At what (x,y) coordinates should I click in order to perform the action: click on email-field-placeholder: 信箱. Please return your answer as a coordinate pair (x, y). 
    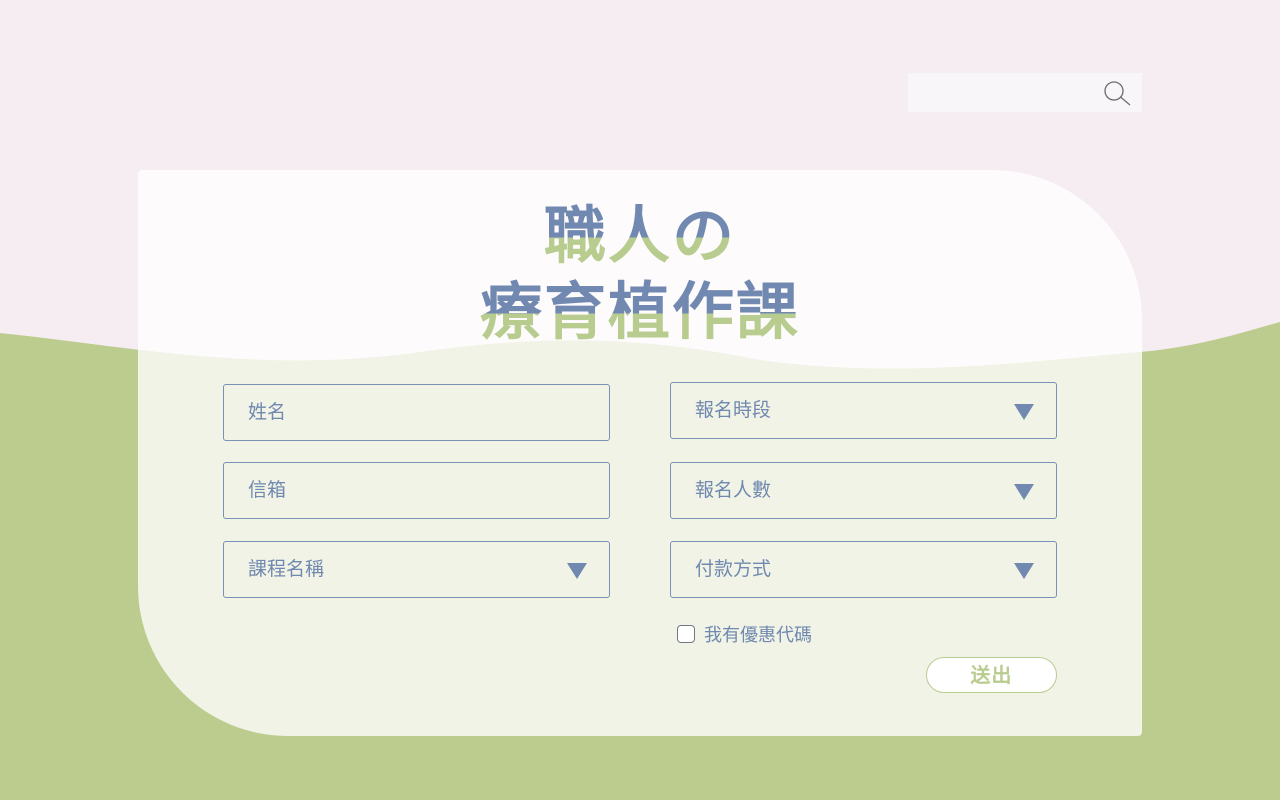
    Looking at the image, I should click on (267, 490).